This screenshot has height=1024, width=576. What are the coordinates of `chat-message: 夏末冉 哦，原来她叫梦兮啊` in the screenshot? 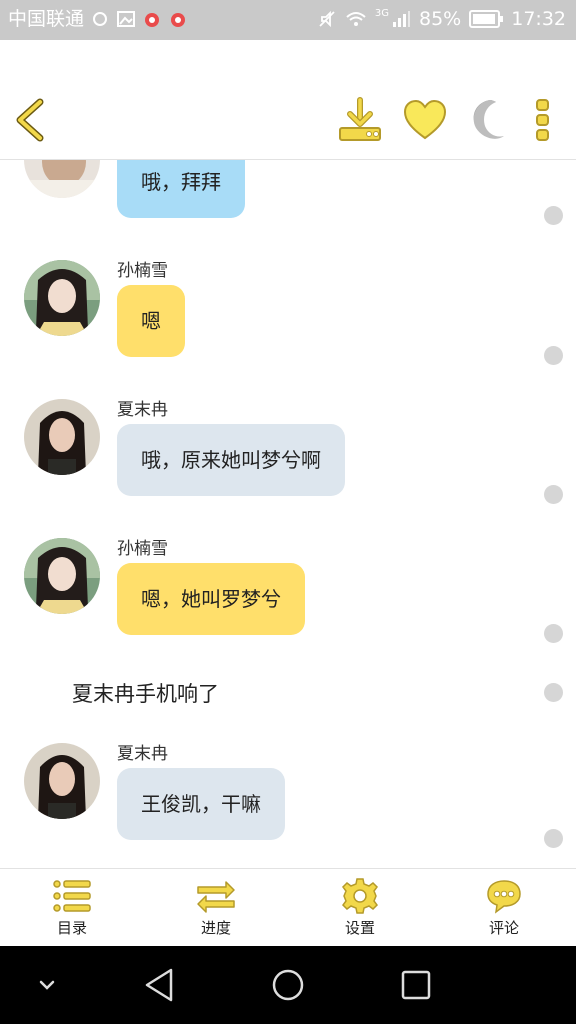 It's located at (288, 455).